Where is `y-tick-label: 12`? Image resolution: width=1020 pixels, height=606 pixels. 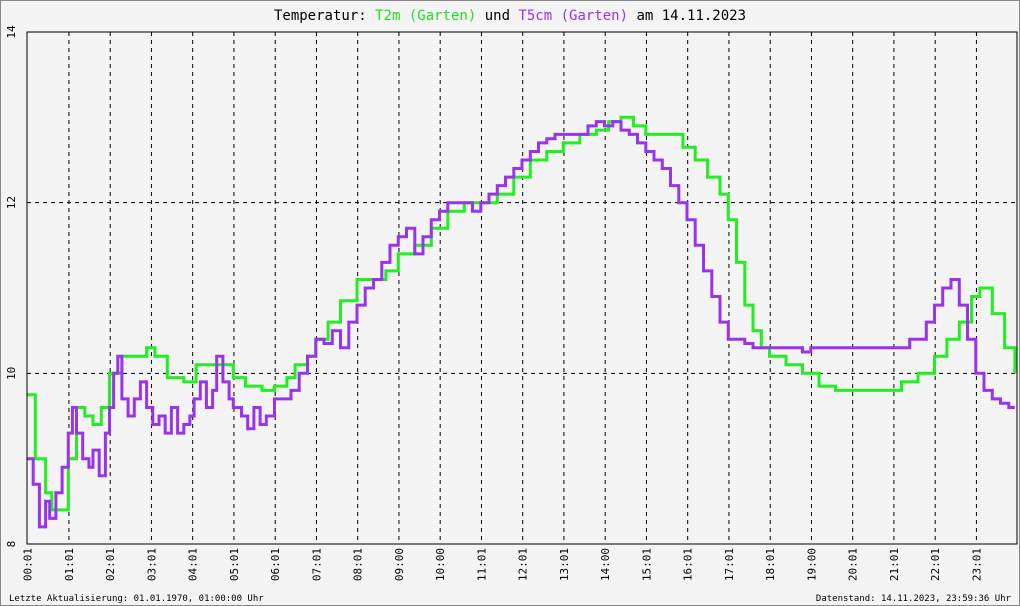
y-tick-label: 12 is located at coordinates (11, 202).